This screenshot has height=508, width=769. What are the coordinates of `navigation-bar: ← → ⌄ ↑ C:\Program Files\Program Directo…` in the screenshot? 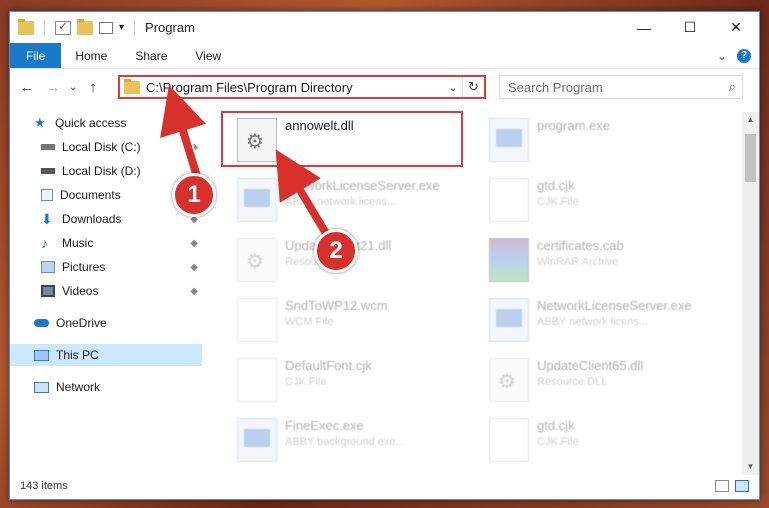 It's located at (384, 87).